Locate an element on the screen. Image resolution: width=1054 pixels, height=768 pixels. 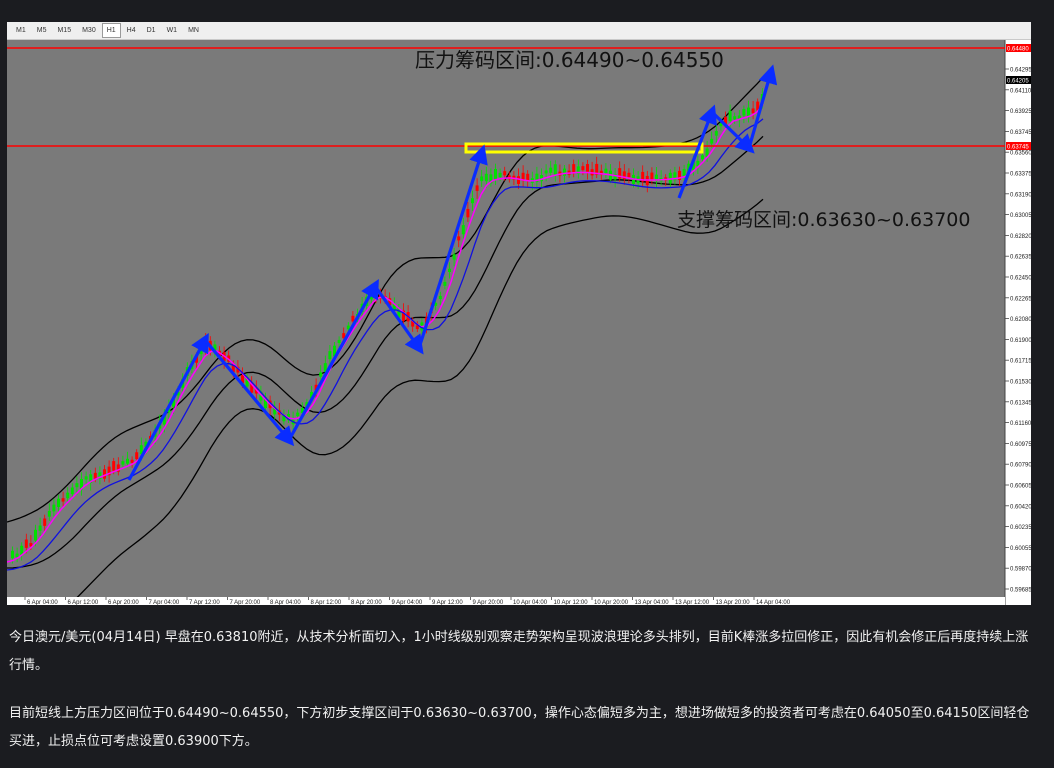
timeframe-button-m15: M15 is located at coordinates (64, 30).